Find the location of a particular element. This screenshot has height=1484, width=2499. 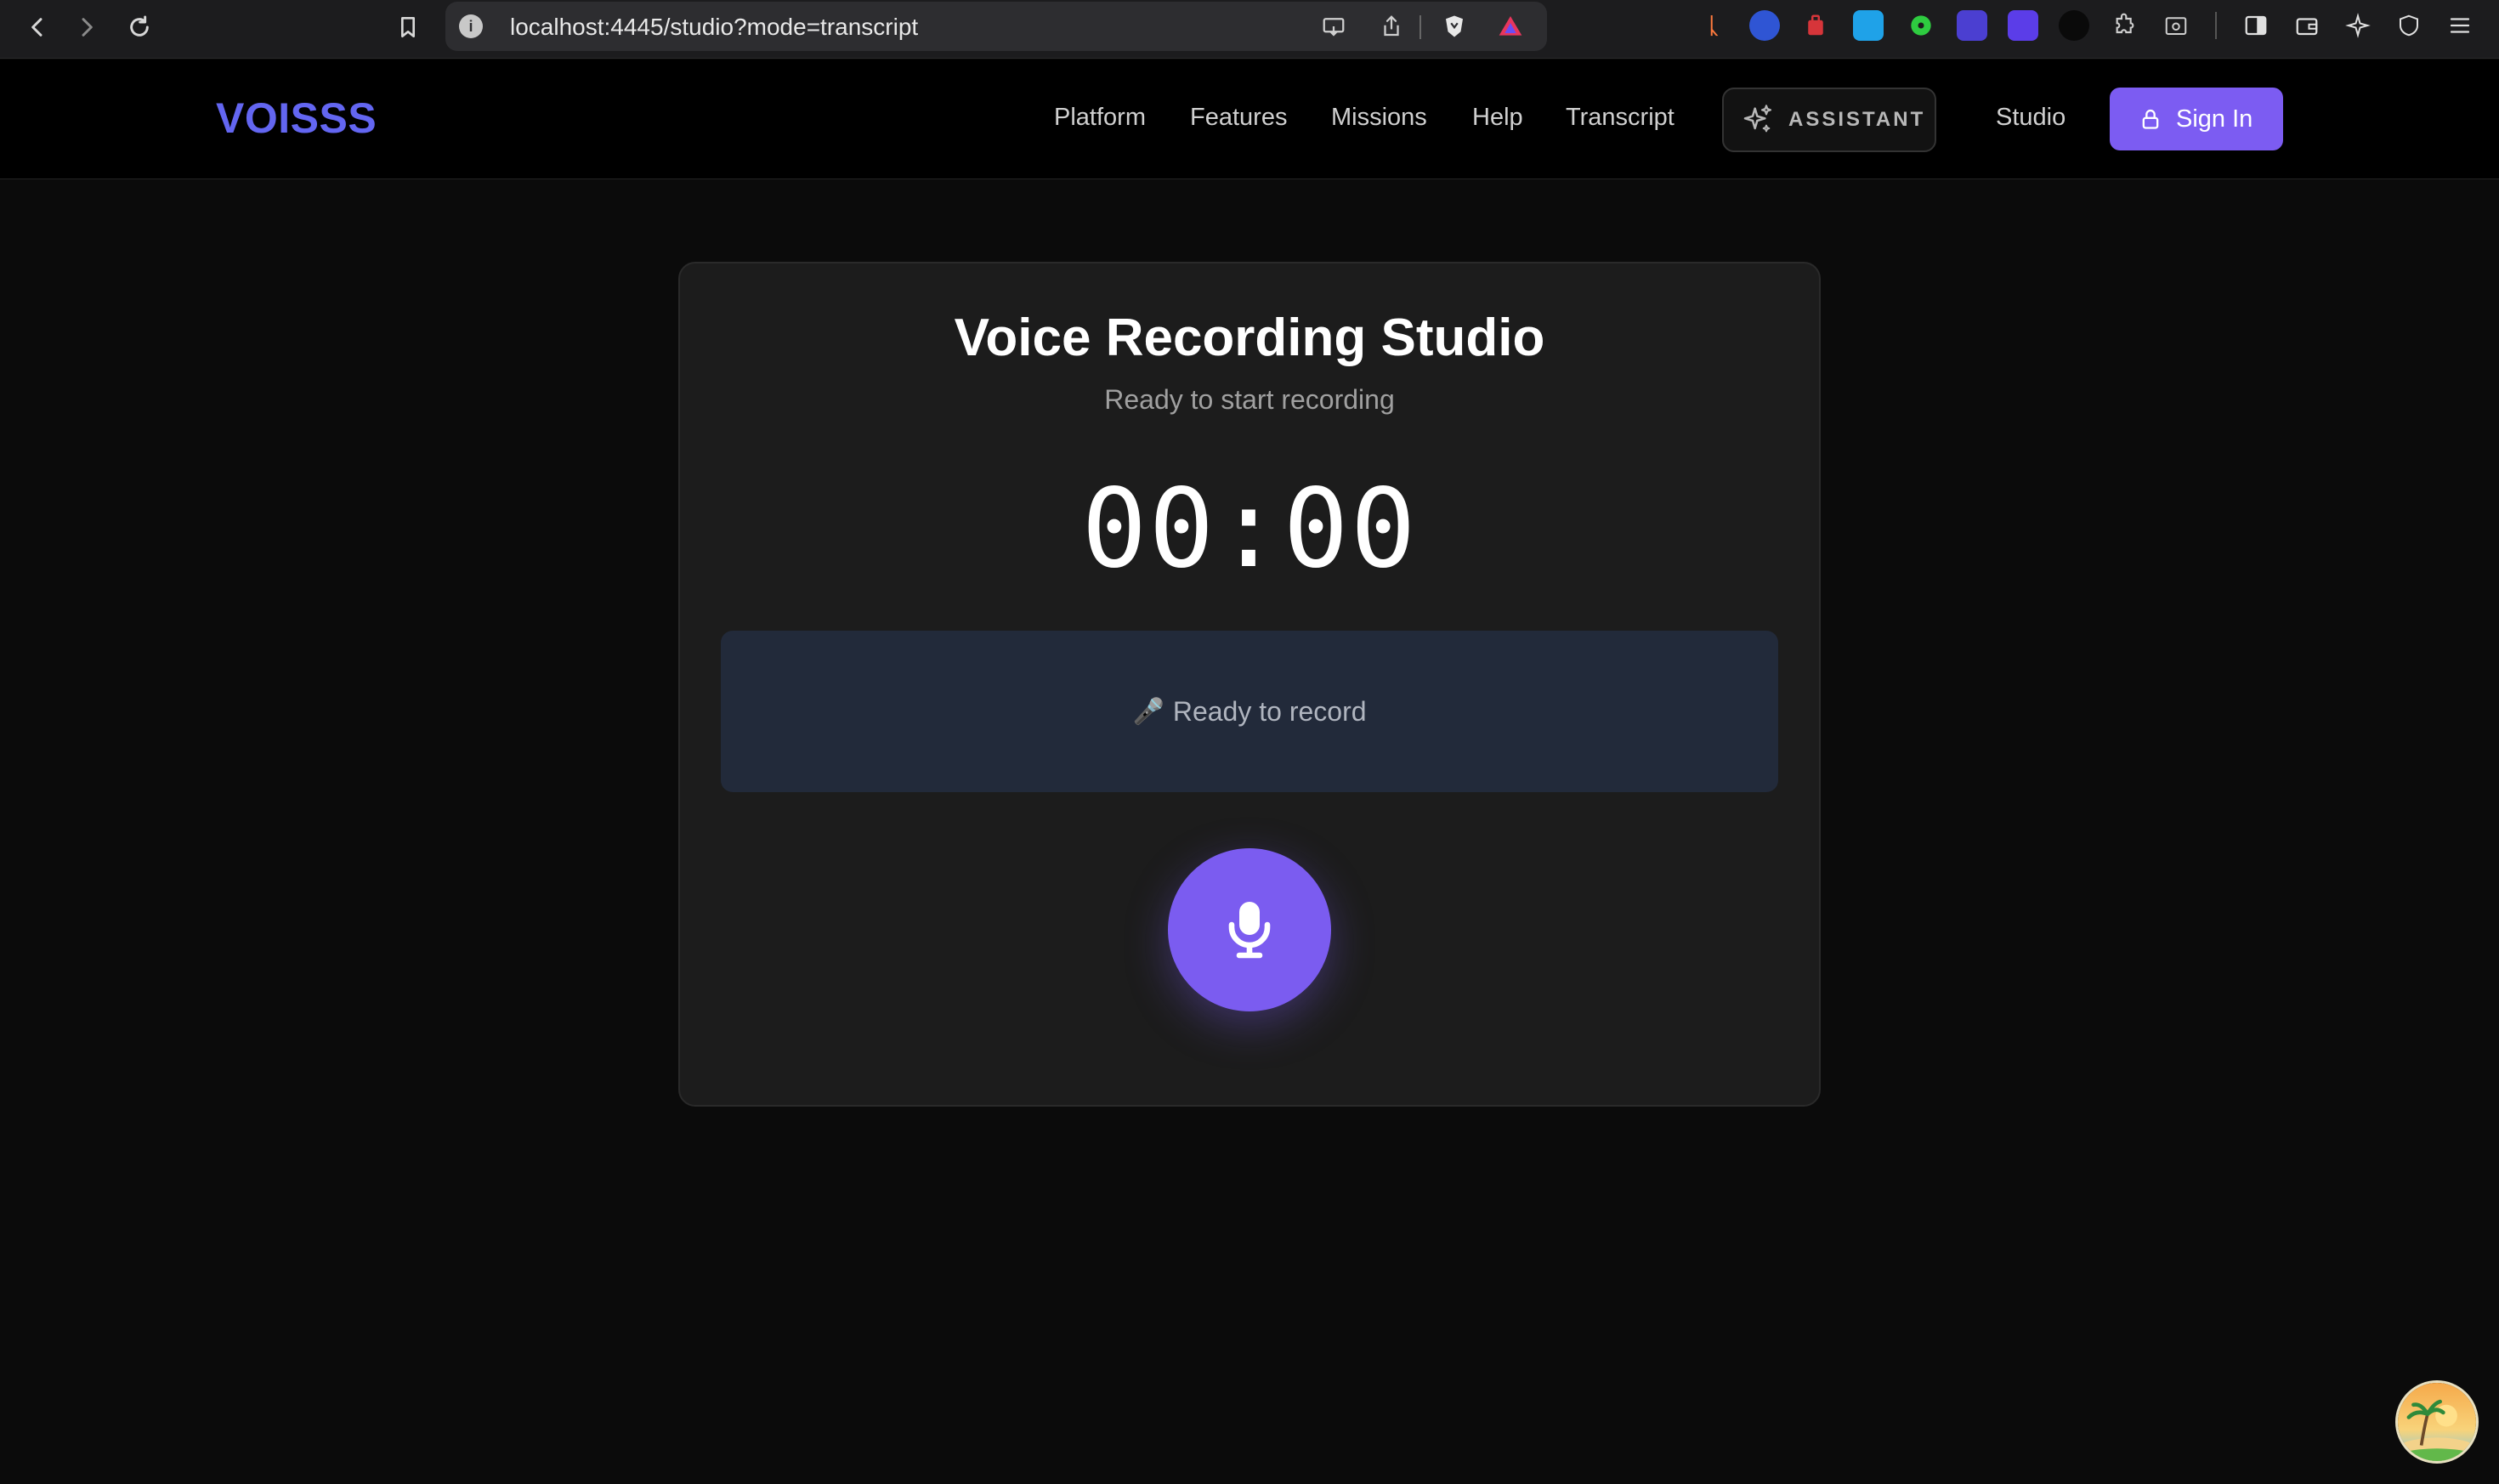

transcript-panel: 🎤 Ready to record is located at coordinates (1249, 711).